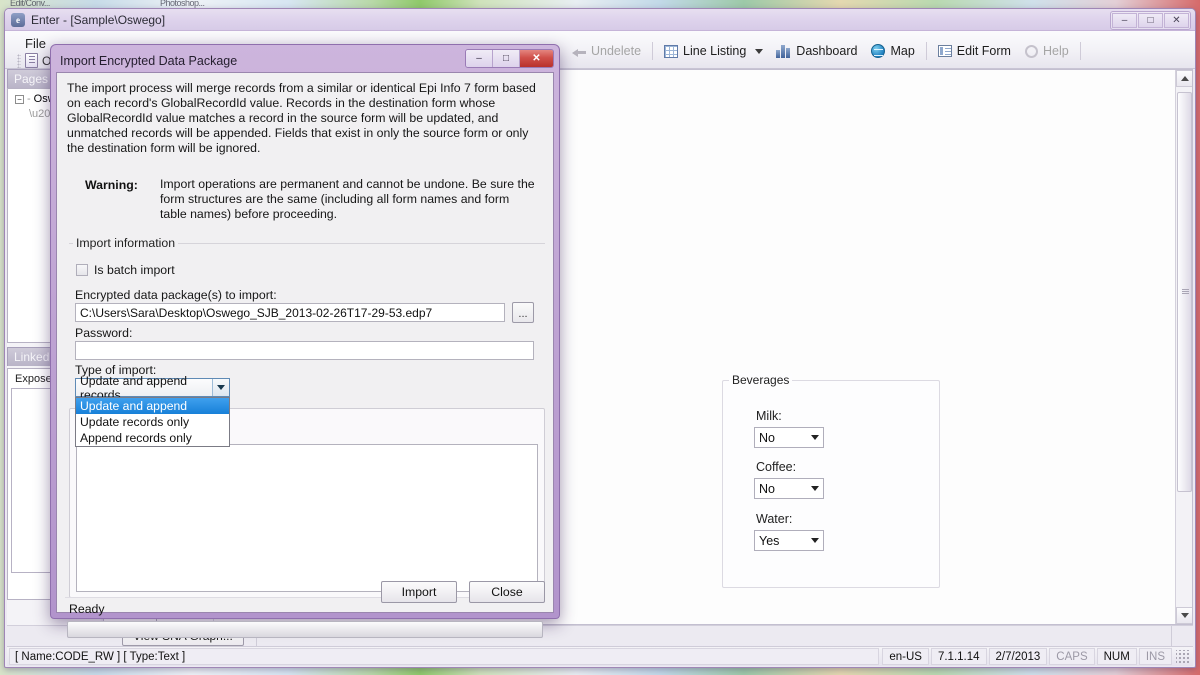  What do you see at coordinates (1176, 20) in the screenshot?
I see `app-close-button: ✕` at bounding box center [1176, 20].